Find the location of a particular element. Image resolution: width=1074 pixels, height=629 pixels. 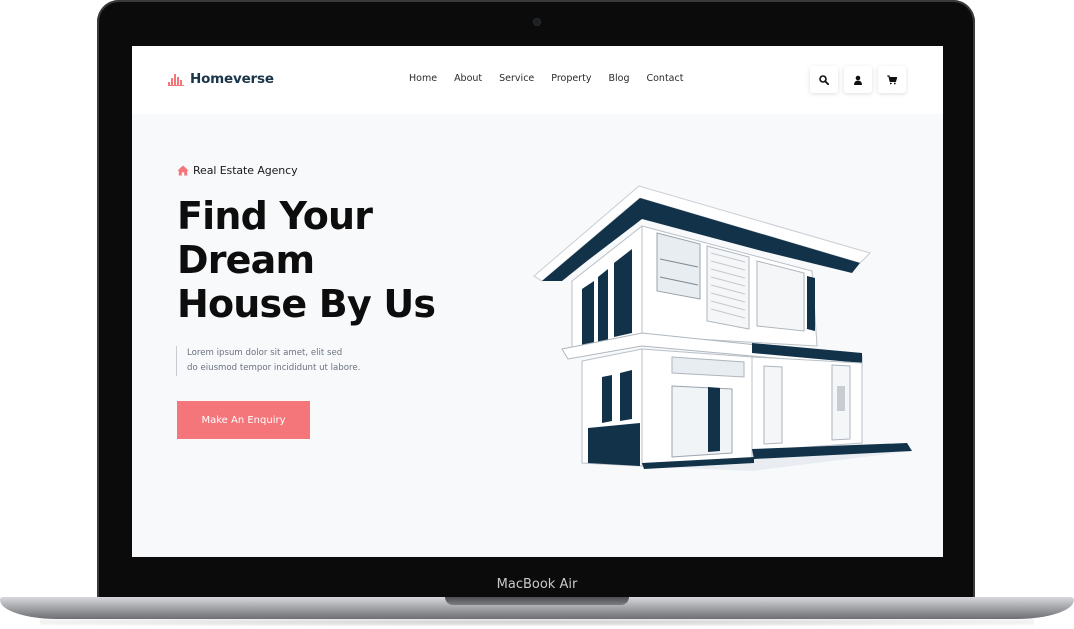

nav-links: Home About Service Property Blog Contact is located at coordinates (554, 78).